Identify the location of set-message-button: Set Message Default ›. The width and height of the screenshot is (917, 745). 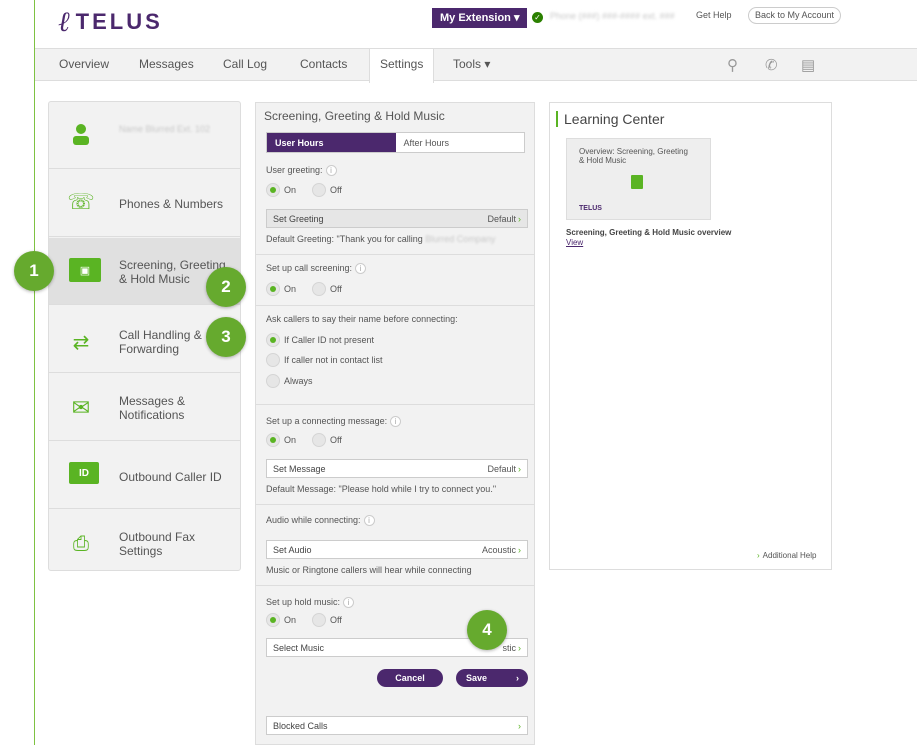
(397, 468).